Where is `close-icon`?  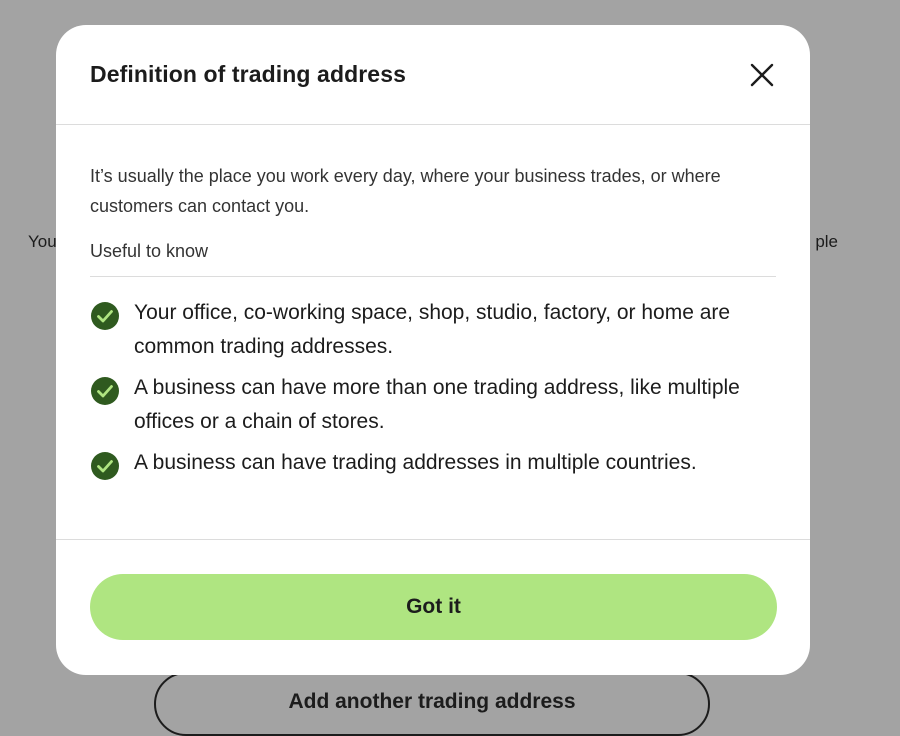 close-icon is located at coordinates (762, 75).